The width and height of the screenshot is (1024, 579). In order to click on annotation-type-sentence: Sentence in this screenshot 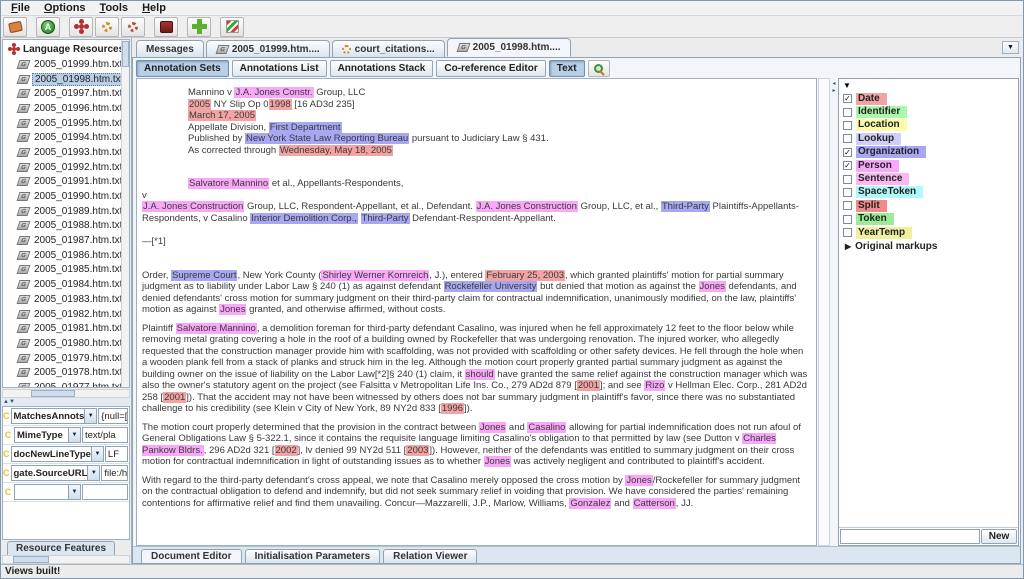, I will do `click(930, 179)`.